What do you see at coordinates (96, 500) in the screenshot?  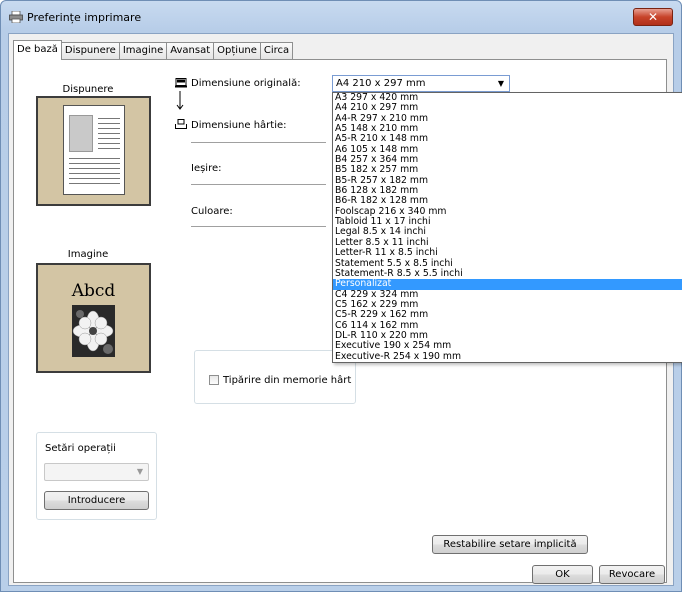 I see `introduce-button: Introducere` at bounding box center [96, 500].